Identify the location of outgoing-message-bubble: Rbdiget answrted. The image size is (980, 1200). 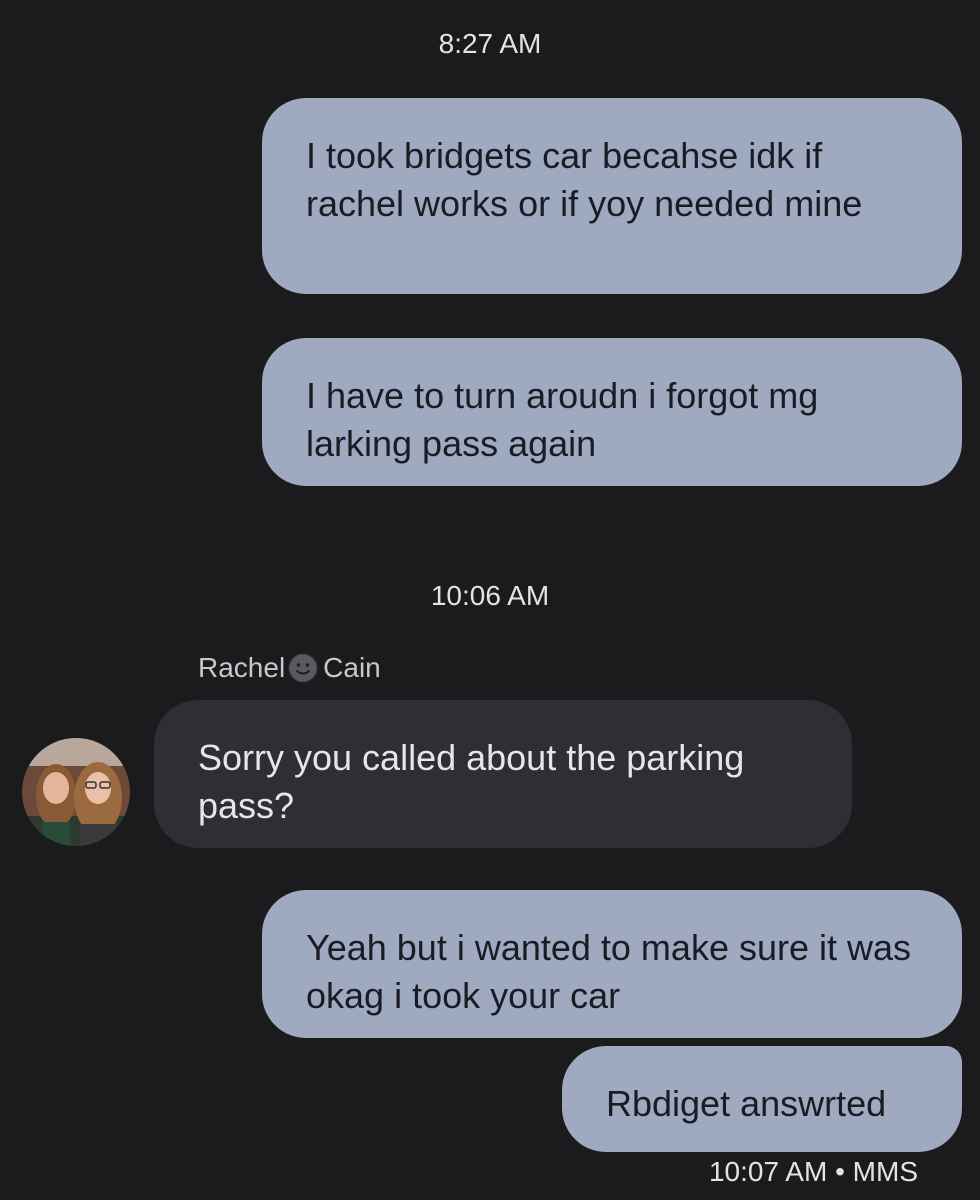
(762, 1099).